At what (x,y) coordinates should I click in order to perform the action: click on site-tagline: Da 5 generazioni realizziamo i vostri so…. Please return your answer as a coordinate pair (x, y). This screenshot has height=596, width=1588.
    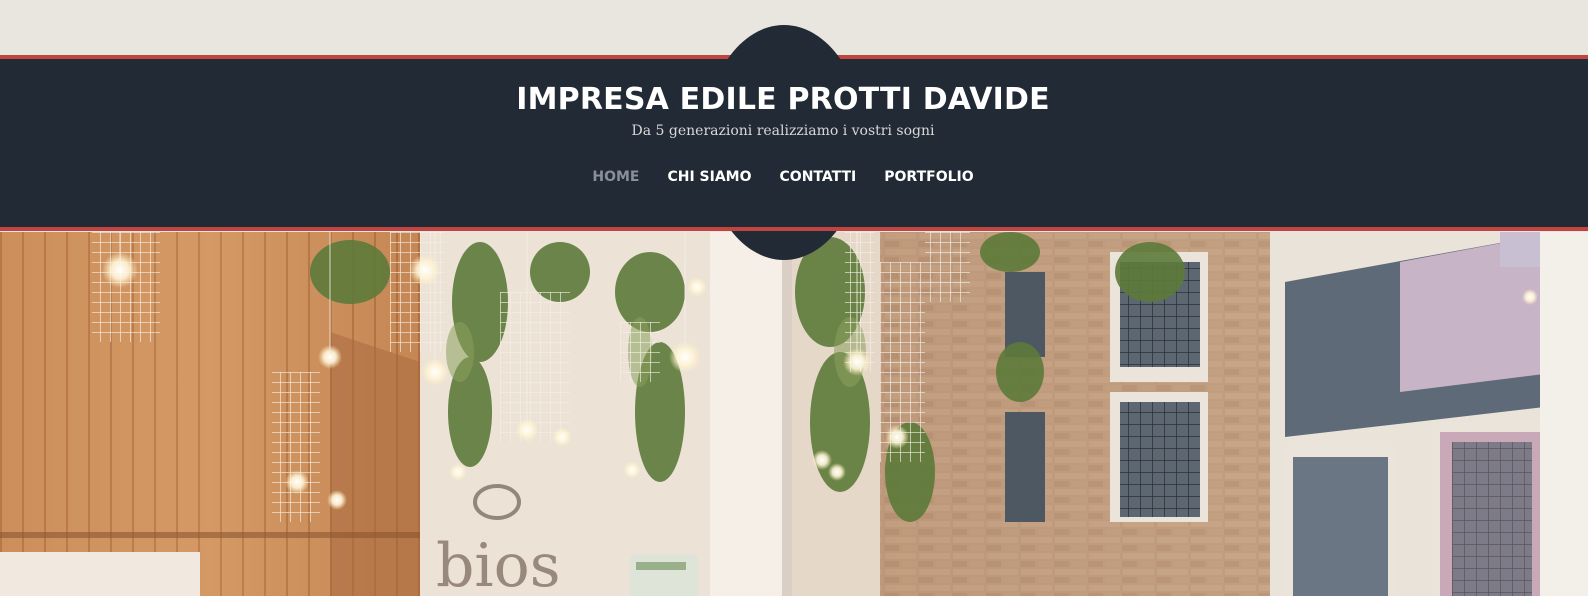
    Looking at the image, I should click on (783, 131).